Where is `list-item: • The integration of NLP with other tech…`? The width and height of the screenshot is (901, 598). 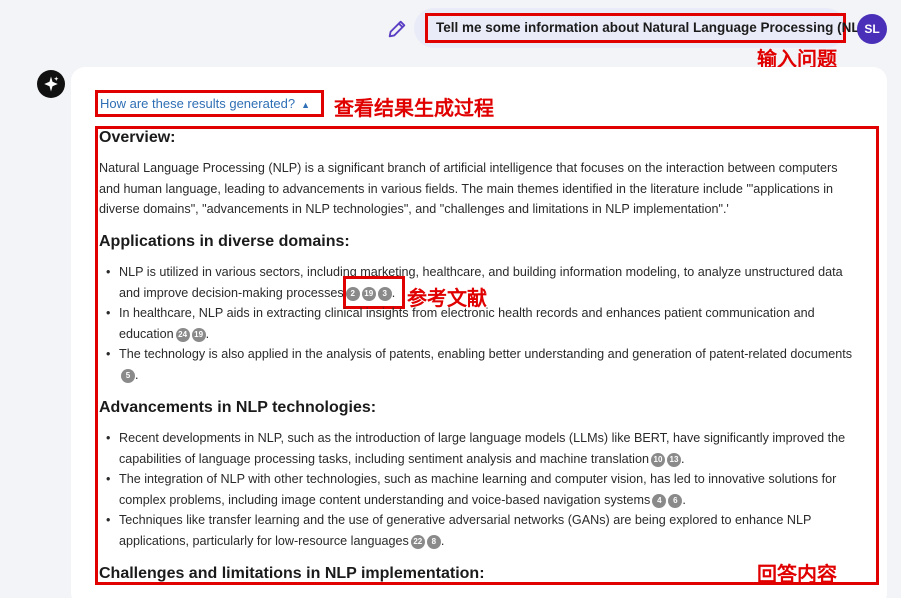
list-item: • The integration of NLP with other tech… is located at coordinates (471, 490).